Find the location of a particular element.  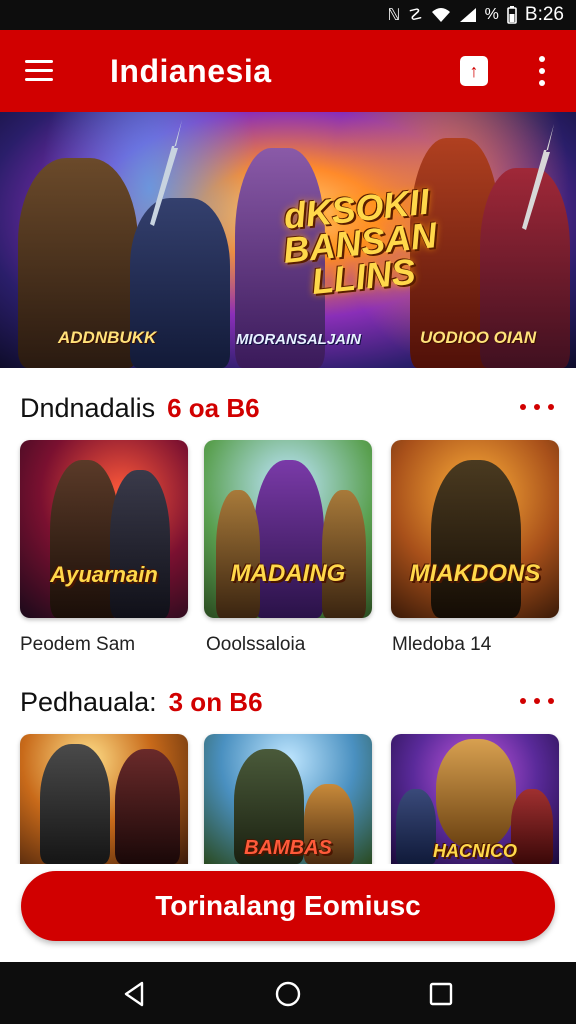

section-count: 3 on B6 is located at coordinates (215, 701).